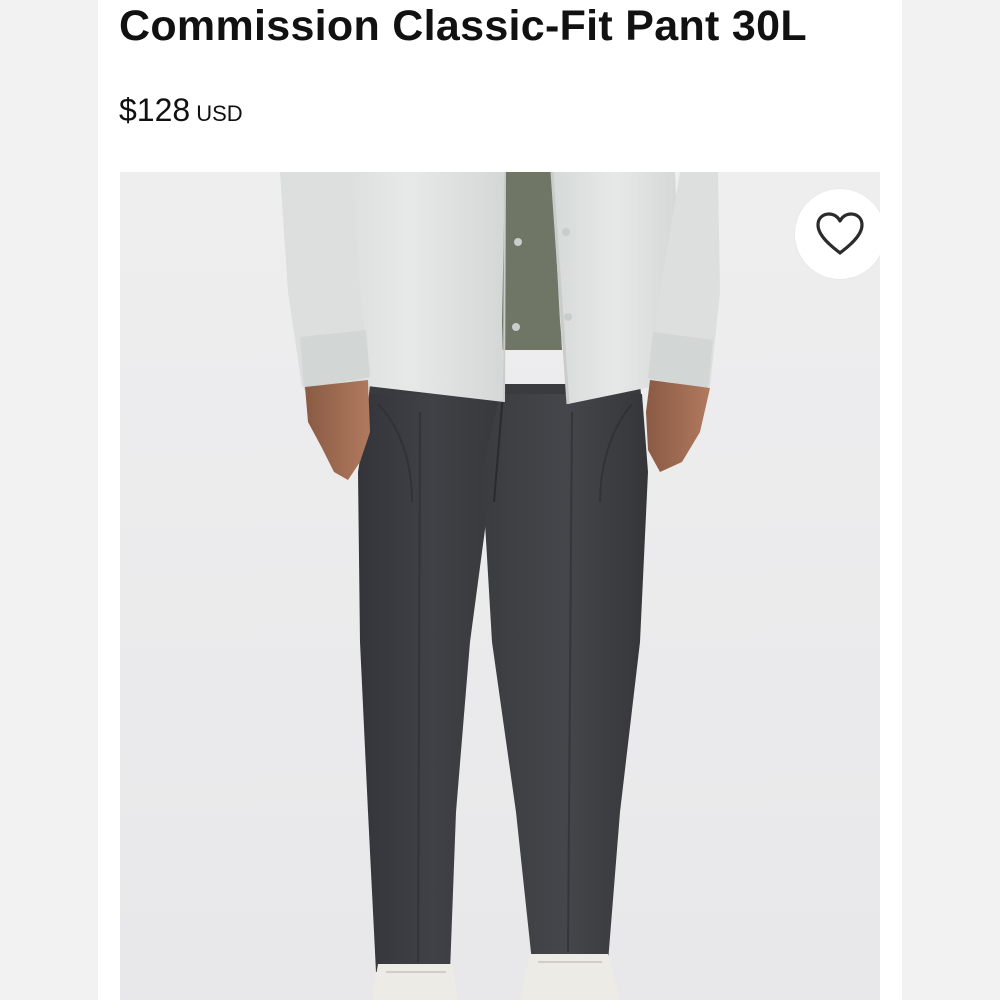 This screenshot has width=1000, height=1000. I want to click on heart-outline-icon, so click(840, 233).